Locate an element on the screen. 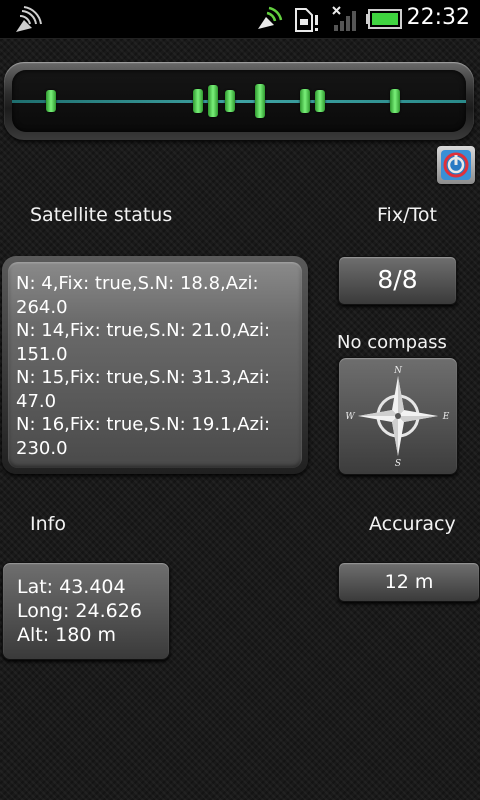 The height and width of the screenshot is (800, 480). accuracy-value-box: 12 m is located at coordinates (409, 582).